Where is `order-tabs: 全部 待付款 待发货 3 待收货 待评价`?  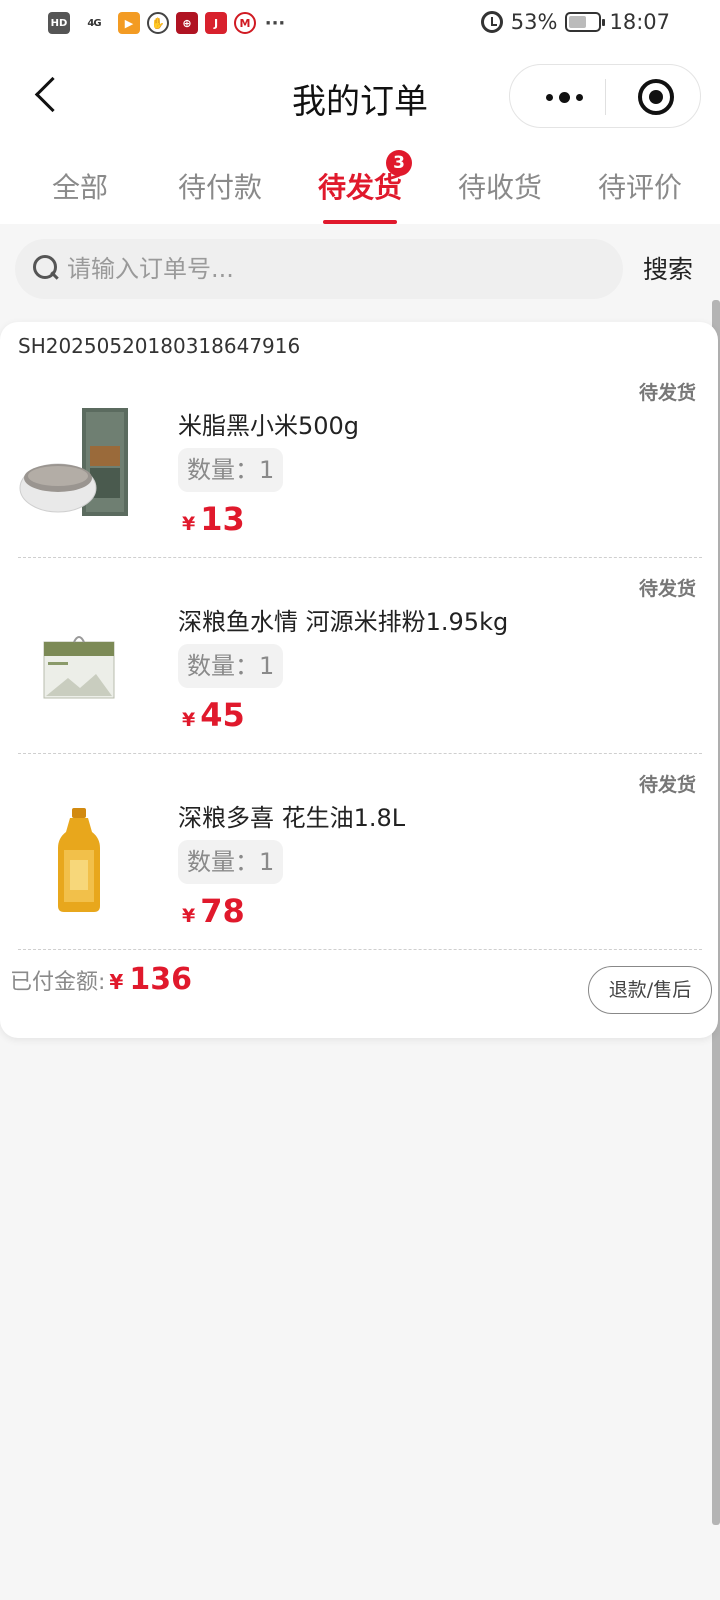
order-tabs: 全部 待付款 待发货 3 待收货 待评价 is located at coordinates (360, 187).